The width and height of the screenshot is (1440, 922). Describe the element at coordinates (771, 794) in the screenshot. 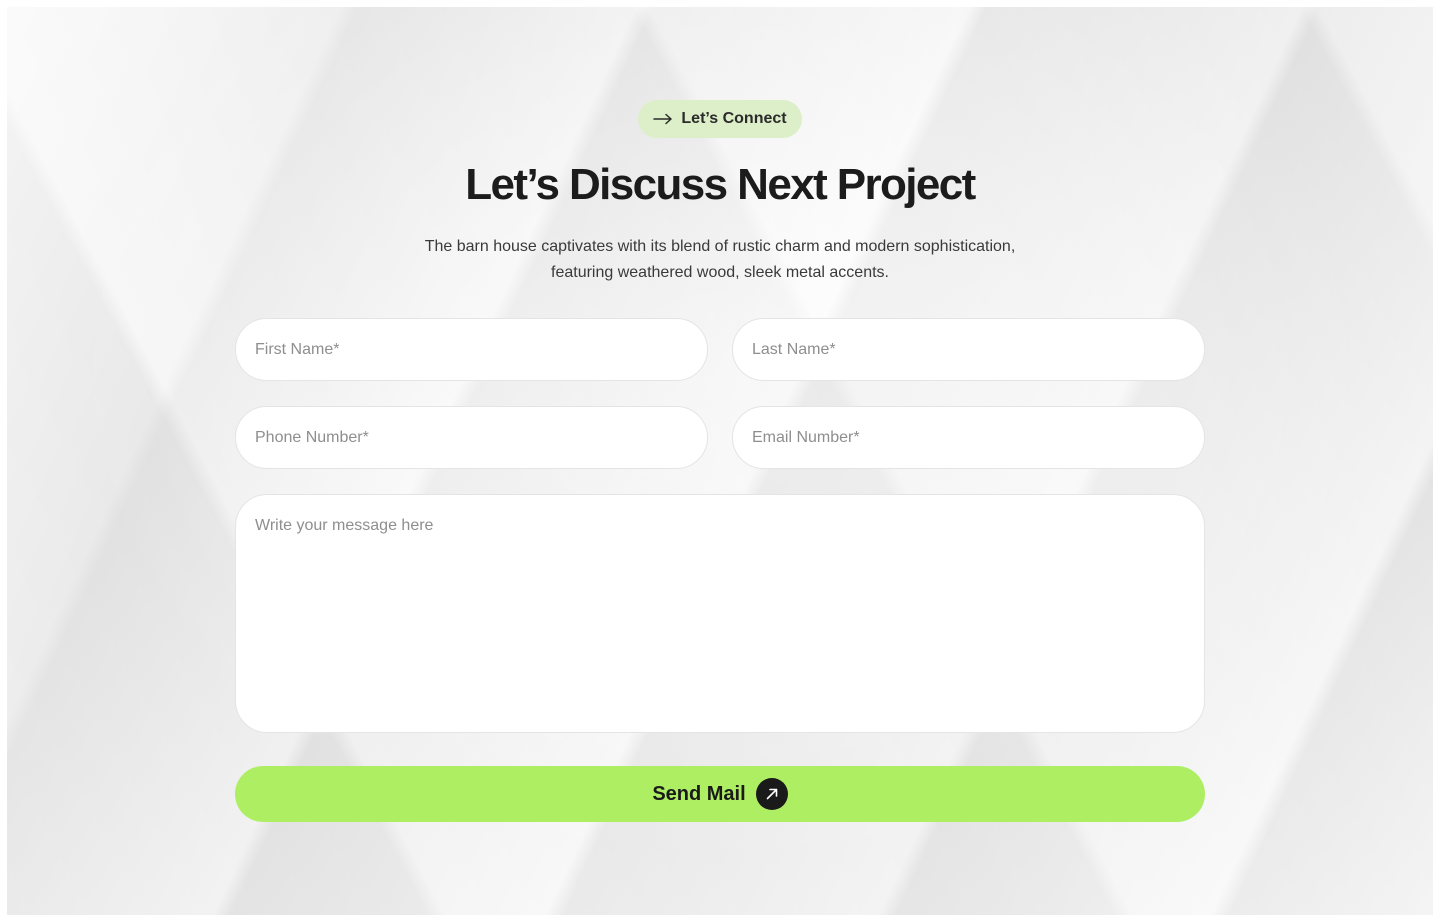

I see `arrow-up-right-icon` at that location.